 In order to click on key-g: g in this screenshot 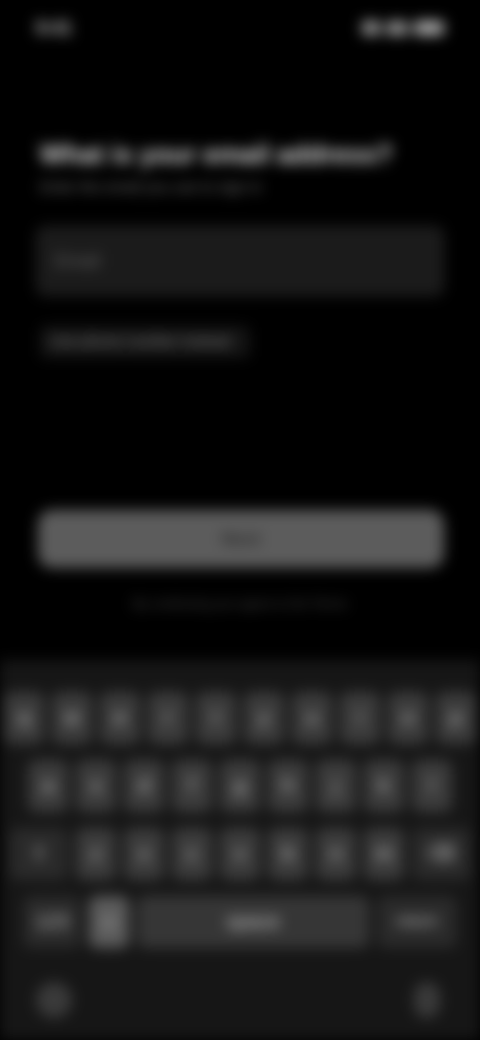, I will do `click(240, 786)`.